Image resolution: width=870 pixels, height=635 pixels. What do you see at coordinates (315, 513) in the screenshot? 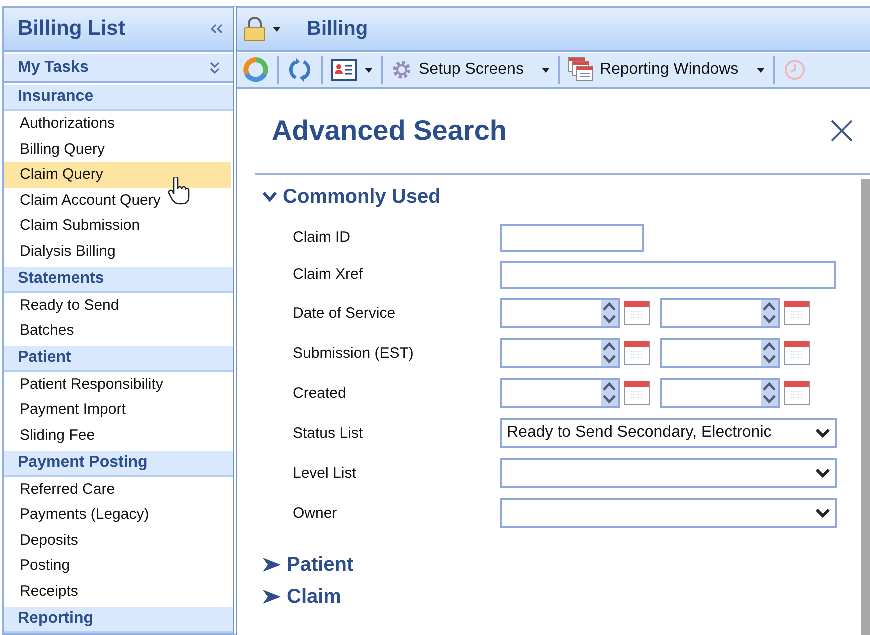
I see `field-label: Owner` at bounding box center [315, 513].